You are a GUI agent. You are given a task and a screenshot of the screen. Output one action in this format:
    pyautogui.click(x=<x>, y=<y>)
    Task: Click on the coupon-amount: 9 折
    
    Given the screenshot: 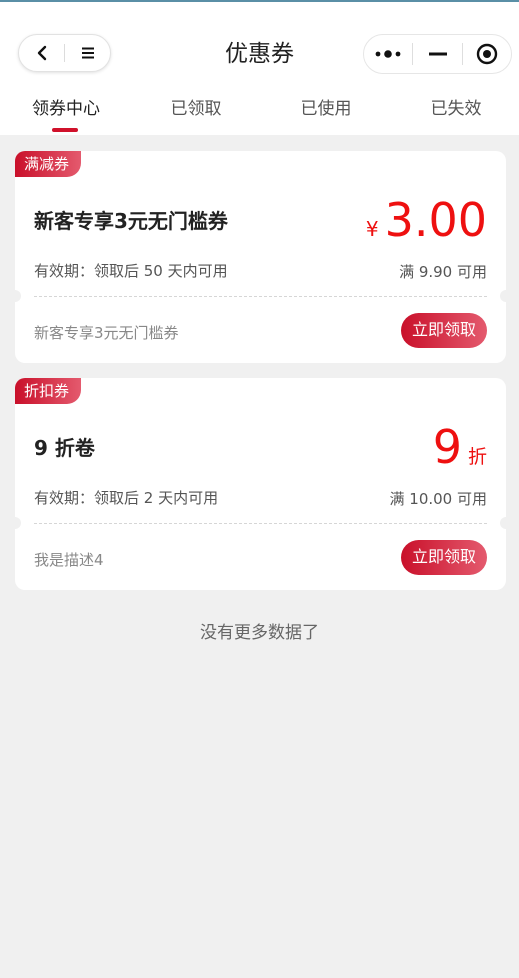 What is the action you would take?
    pyautogui.click(x=460, y=447)
    